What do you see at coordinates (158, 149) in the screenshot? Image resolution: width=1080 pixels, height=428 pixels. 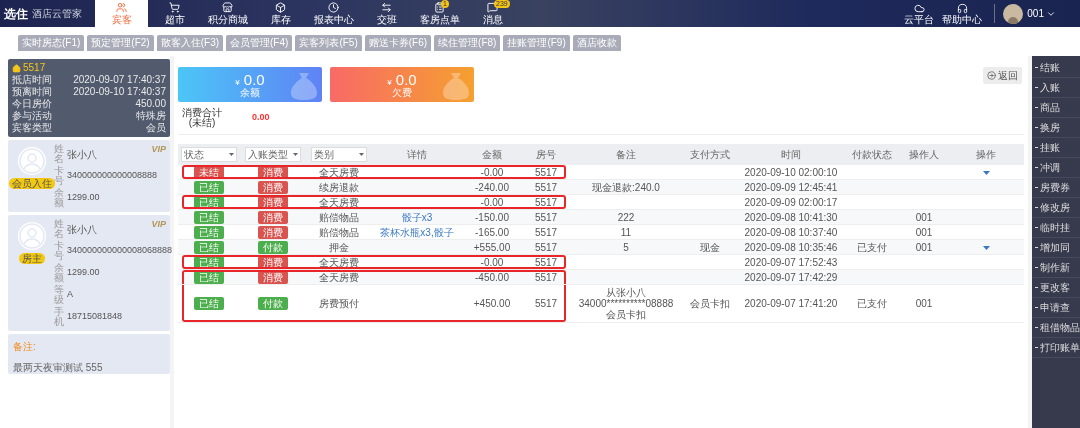 I see `vip-mark: VIP` at bounding box center [158, 149].